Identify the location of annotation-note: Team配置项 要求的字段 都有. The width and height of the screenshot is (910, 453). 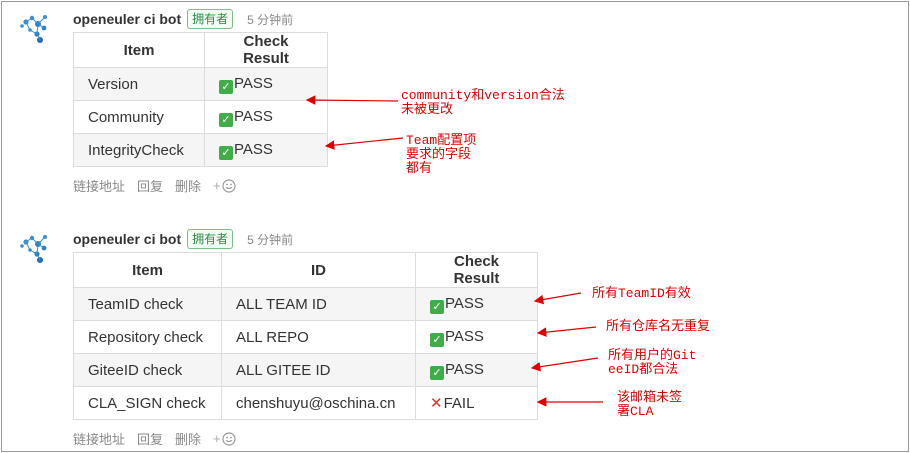
(441, 154).